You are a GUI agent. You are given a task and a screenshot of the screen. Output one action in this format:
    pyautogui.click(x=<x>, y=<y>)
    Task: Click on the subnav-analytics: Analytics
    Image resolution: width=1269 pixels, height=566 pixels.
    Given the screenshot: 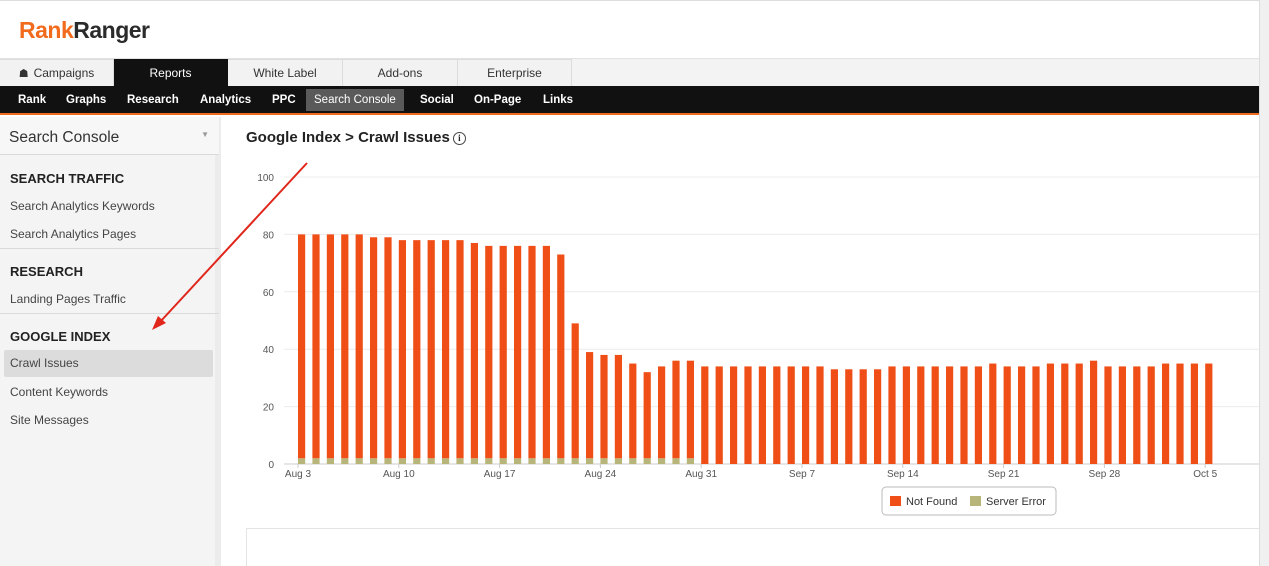 What is the action you would take?
    pyautogui.click(x=225, y=100)
    